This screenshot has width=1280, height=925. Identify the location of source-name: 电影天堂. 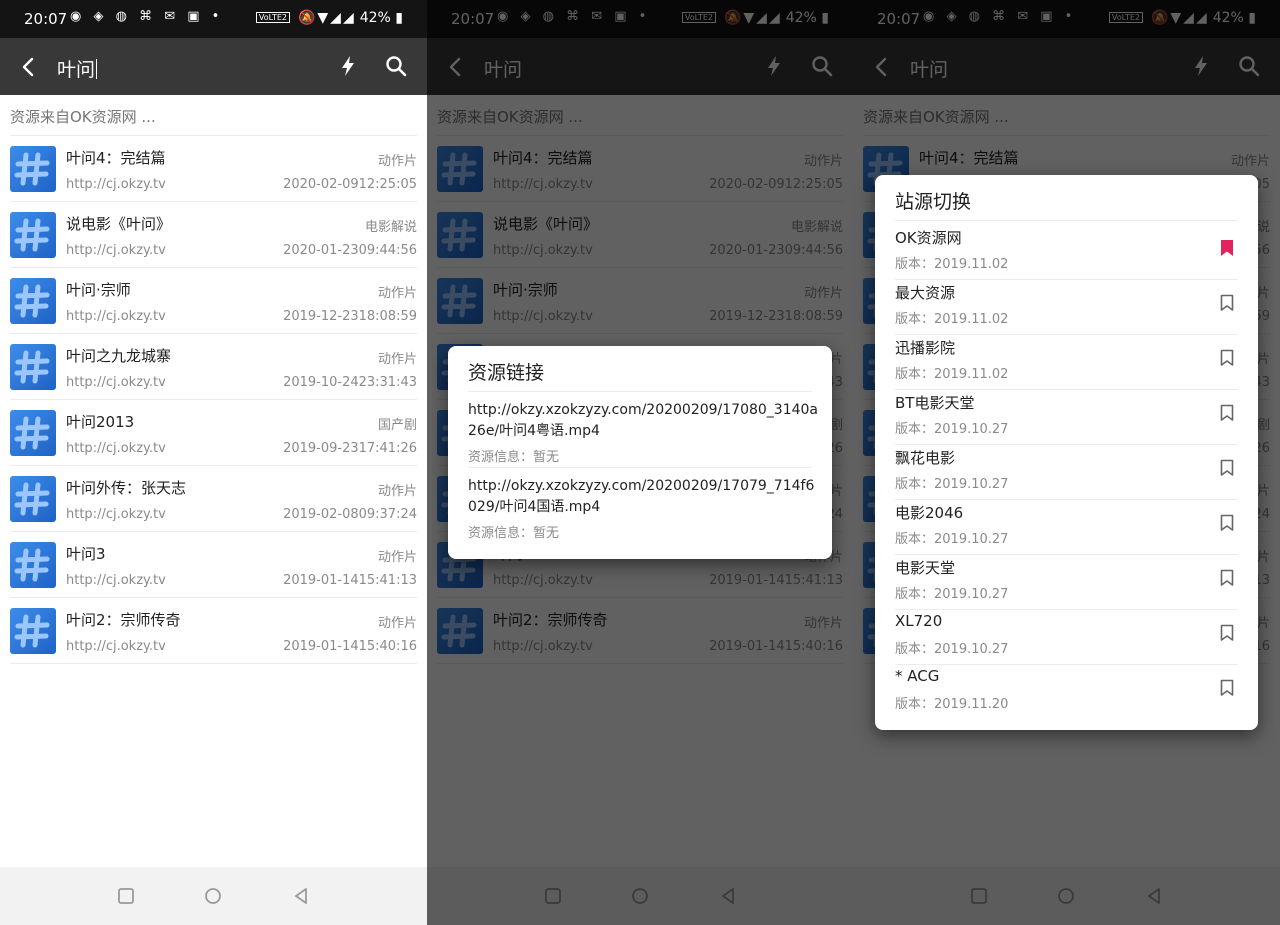
(925, 568).